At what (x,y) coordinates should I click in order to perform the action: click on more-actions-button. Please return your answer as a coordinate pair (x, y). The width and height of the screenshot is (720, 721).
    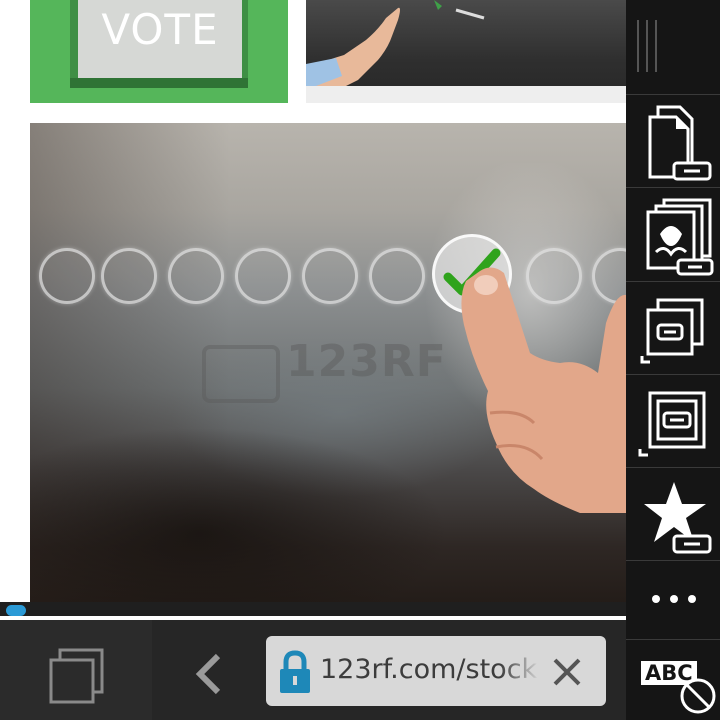
    Looking at the image, I should click on (673, 599).